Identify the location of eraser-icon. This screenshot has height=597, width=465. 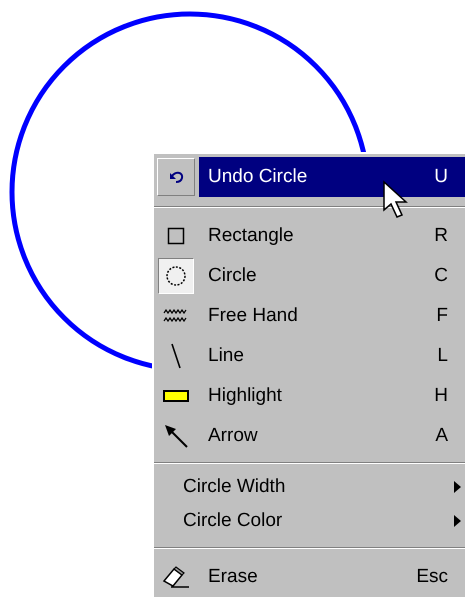
(176, 577).